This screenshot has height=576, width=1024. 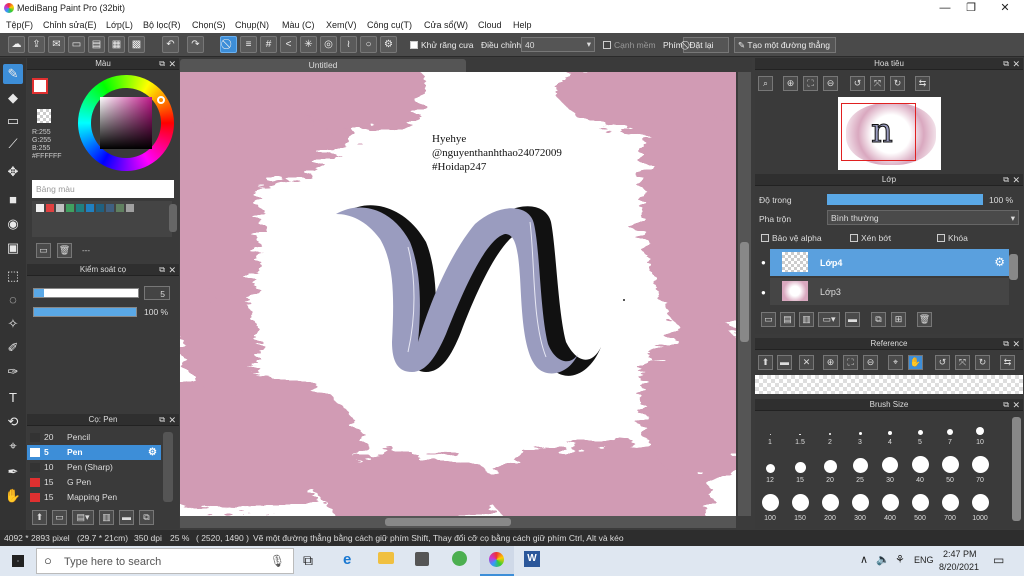 I want to click on frame-tool-icon: ✒, so click(x=13, y=472).